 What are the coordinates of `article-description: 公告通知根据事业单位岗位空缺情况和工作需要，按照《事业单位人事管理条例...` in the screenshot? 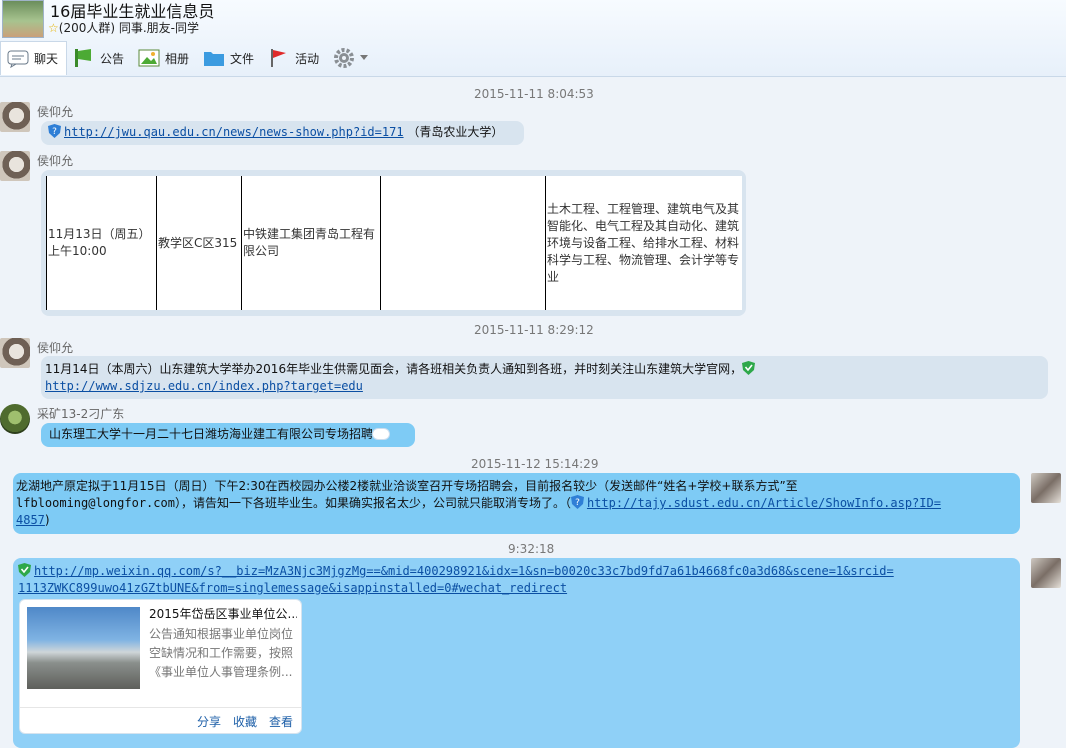 It's located at (221, 653).